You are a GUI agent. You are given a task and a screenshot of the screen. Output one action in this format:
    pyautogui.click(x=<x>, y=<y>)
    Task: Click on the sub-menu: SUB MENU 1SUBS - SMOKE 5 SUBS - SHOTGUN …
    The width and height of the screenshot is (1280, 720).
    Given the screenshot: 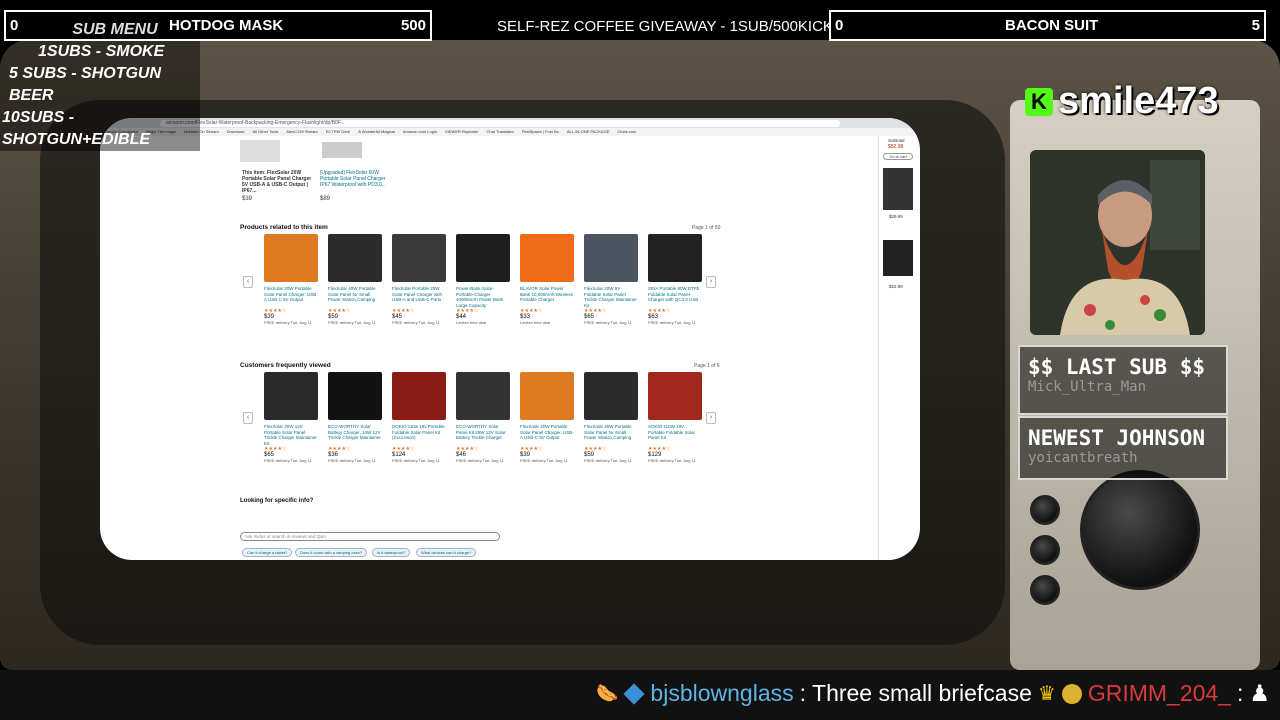 What is the action you would take?
    pyautogui.click(x=100, y=80)
    